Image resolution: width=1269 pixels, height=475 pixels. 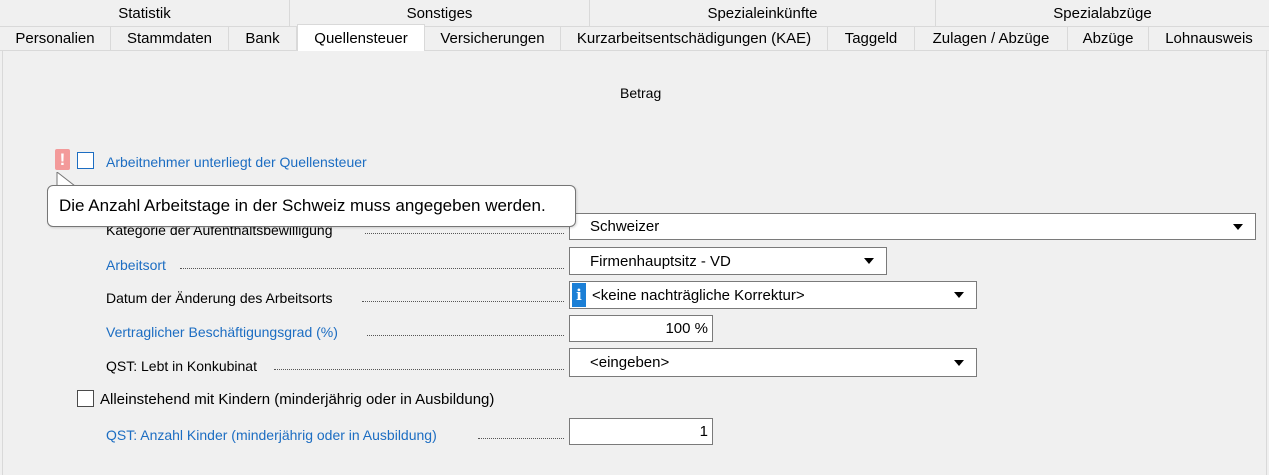 I want to click on tab-kurzarbeit: Kurzarbeitsentschädigungen (KAE), so click(x=694, y=38).